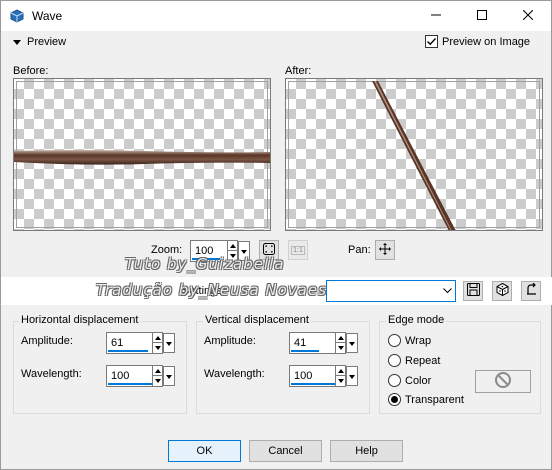 This screenshot has height=470, width=552. I want to click on pan-button, so click(385, 250).